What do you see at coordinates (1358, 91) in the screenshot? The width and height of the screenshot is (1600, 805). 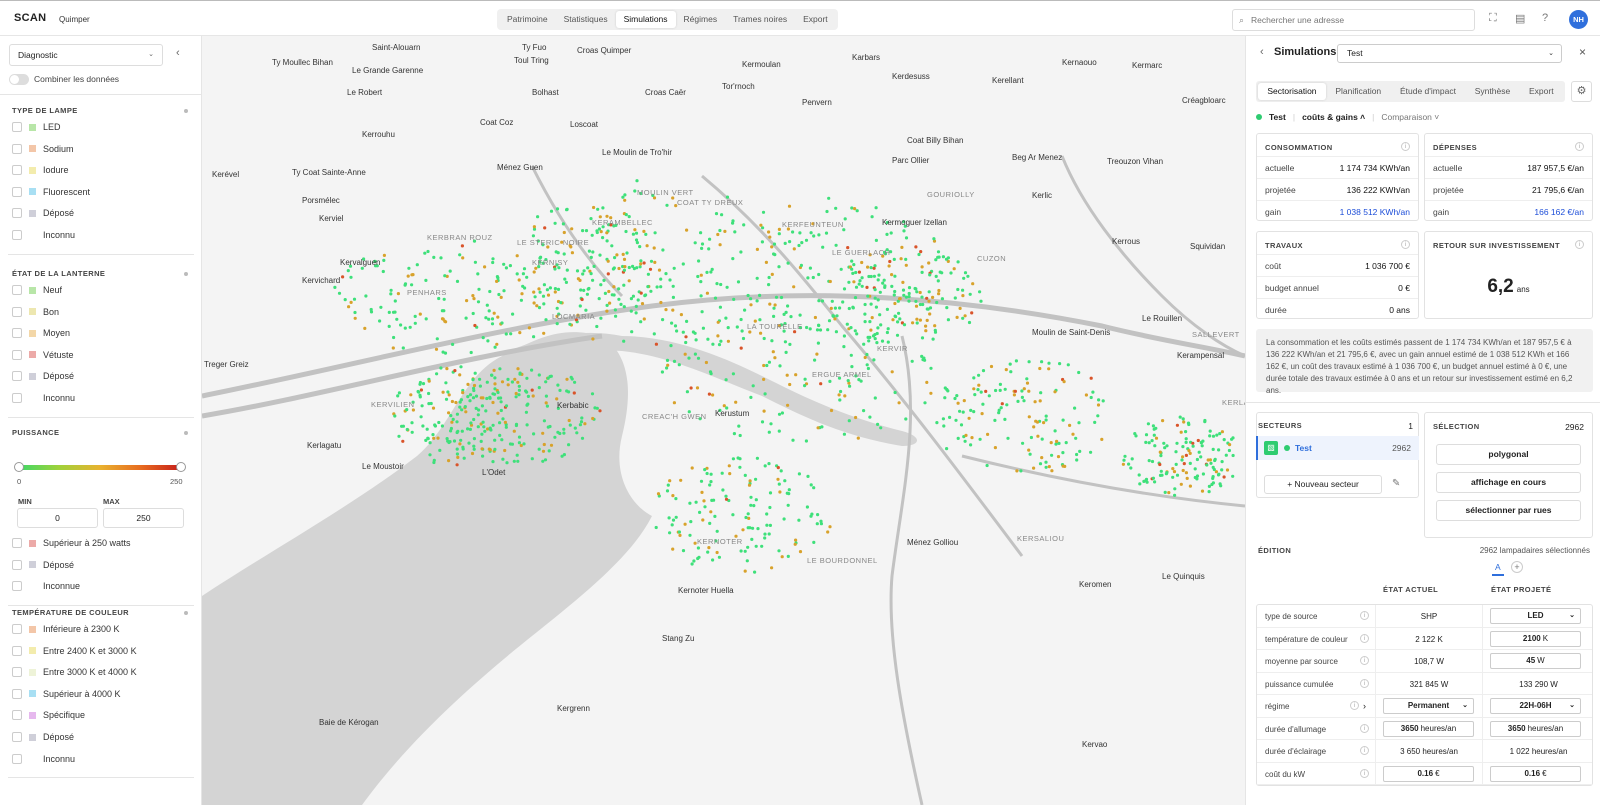 I see `tab-1: Planification` at bounding box center [1358, 91].